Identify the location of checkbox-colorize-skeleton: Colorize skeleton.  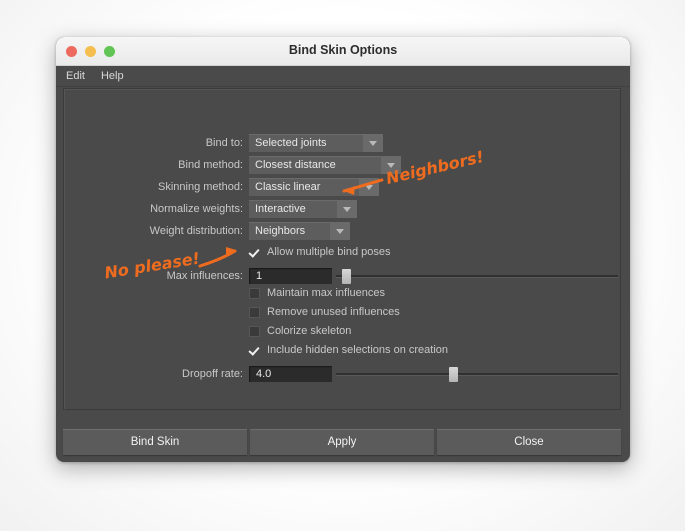
(300, 331).